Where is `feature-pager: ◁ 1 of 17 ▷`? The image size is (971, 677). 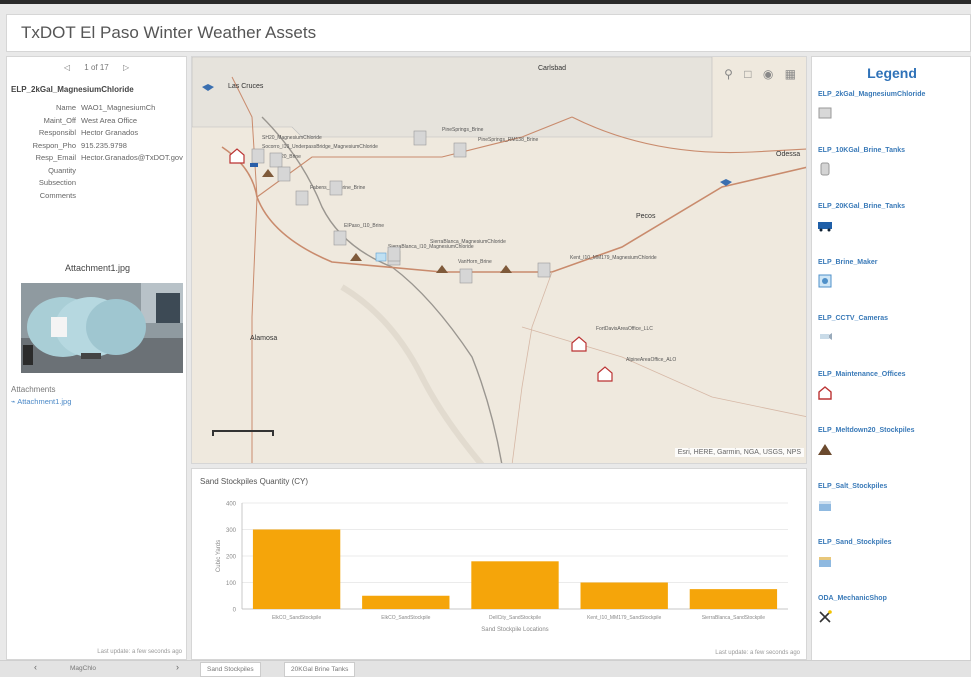
feature-pager: ◁ 1 of 17 ▷ is located at coordinates (96, 67).